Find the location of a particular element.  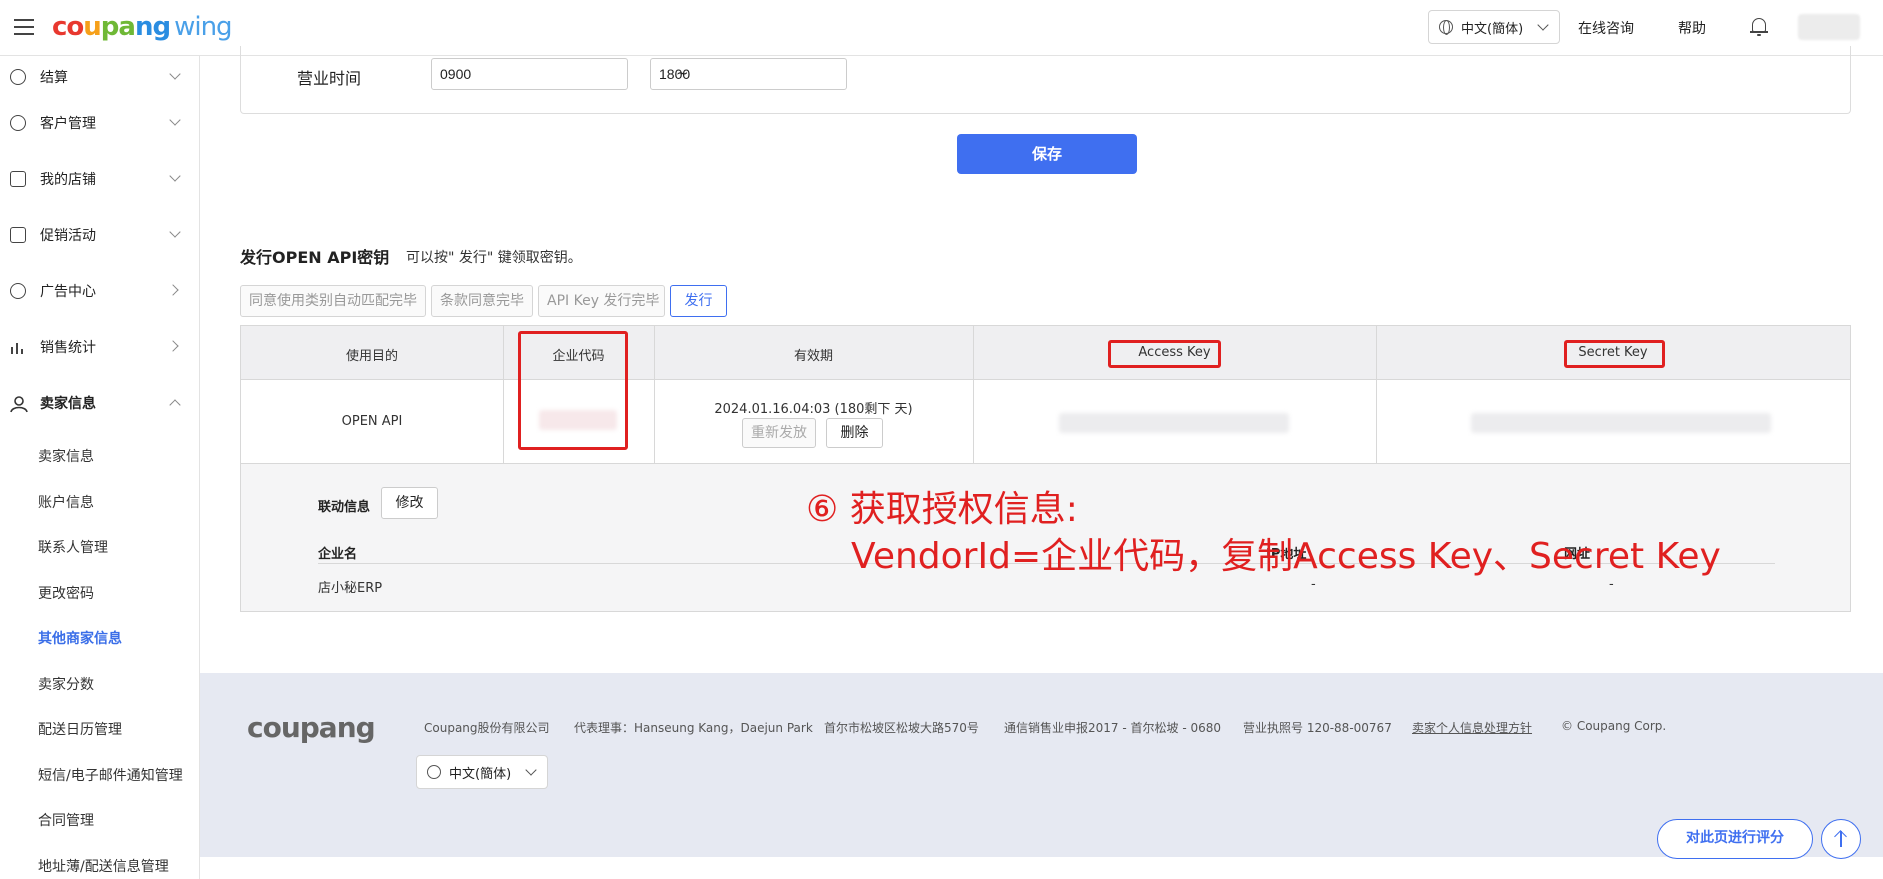

sidebar-subitem-account-info: 账户信息 is located at coordinates (66, 502).